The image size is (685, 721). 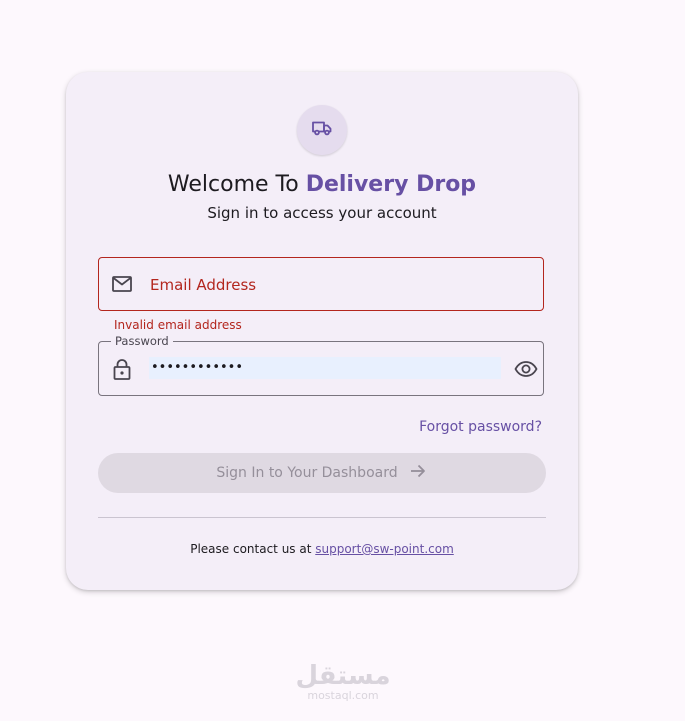 What do you see at coordinates (343, 676) in the screenshot?
I see `watermark-arabic: مستقل` at bounding box center [343, 676].